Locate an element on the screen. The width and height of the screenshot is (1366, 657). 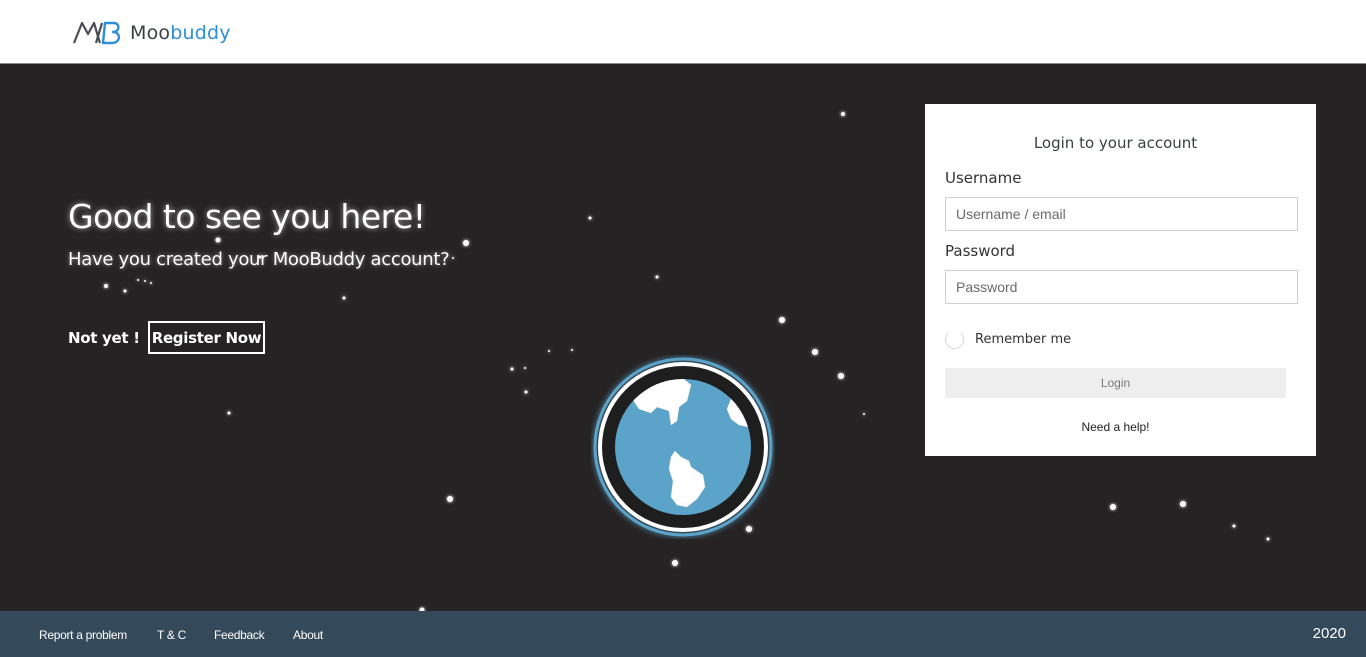
login-button: Login is located at coordinates (1115, 383).